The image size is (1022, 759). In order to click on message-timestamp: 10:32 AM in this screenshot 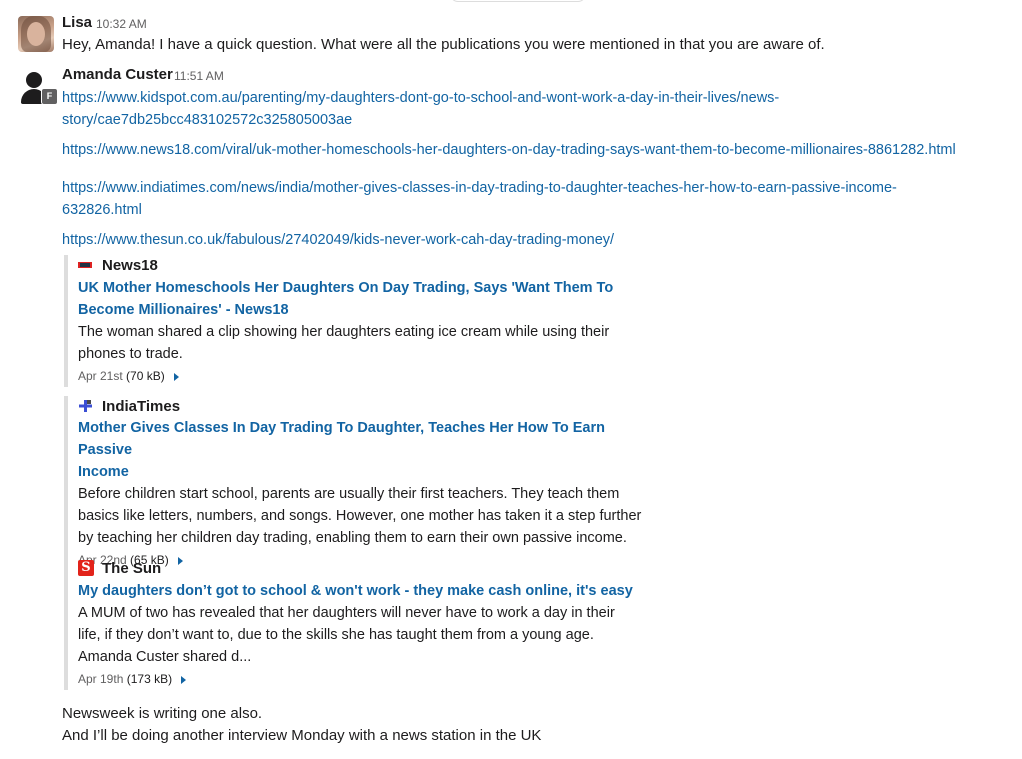, I will do `click(121, 24)`.